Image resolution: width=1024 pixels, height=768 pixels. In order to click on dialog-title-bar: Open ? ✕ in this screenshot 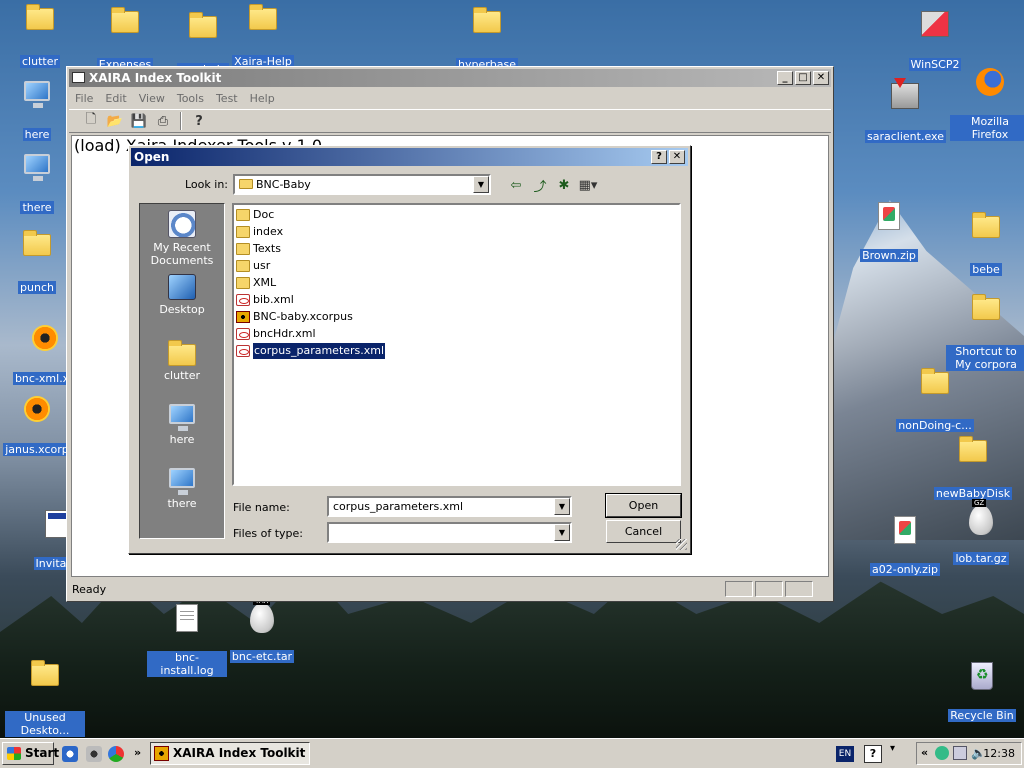, I will do `click(409, 157)`.